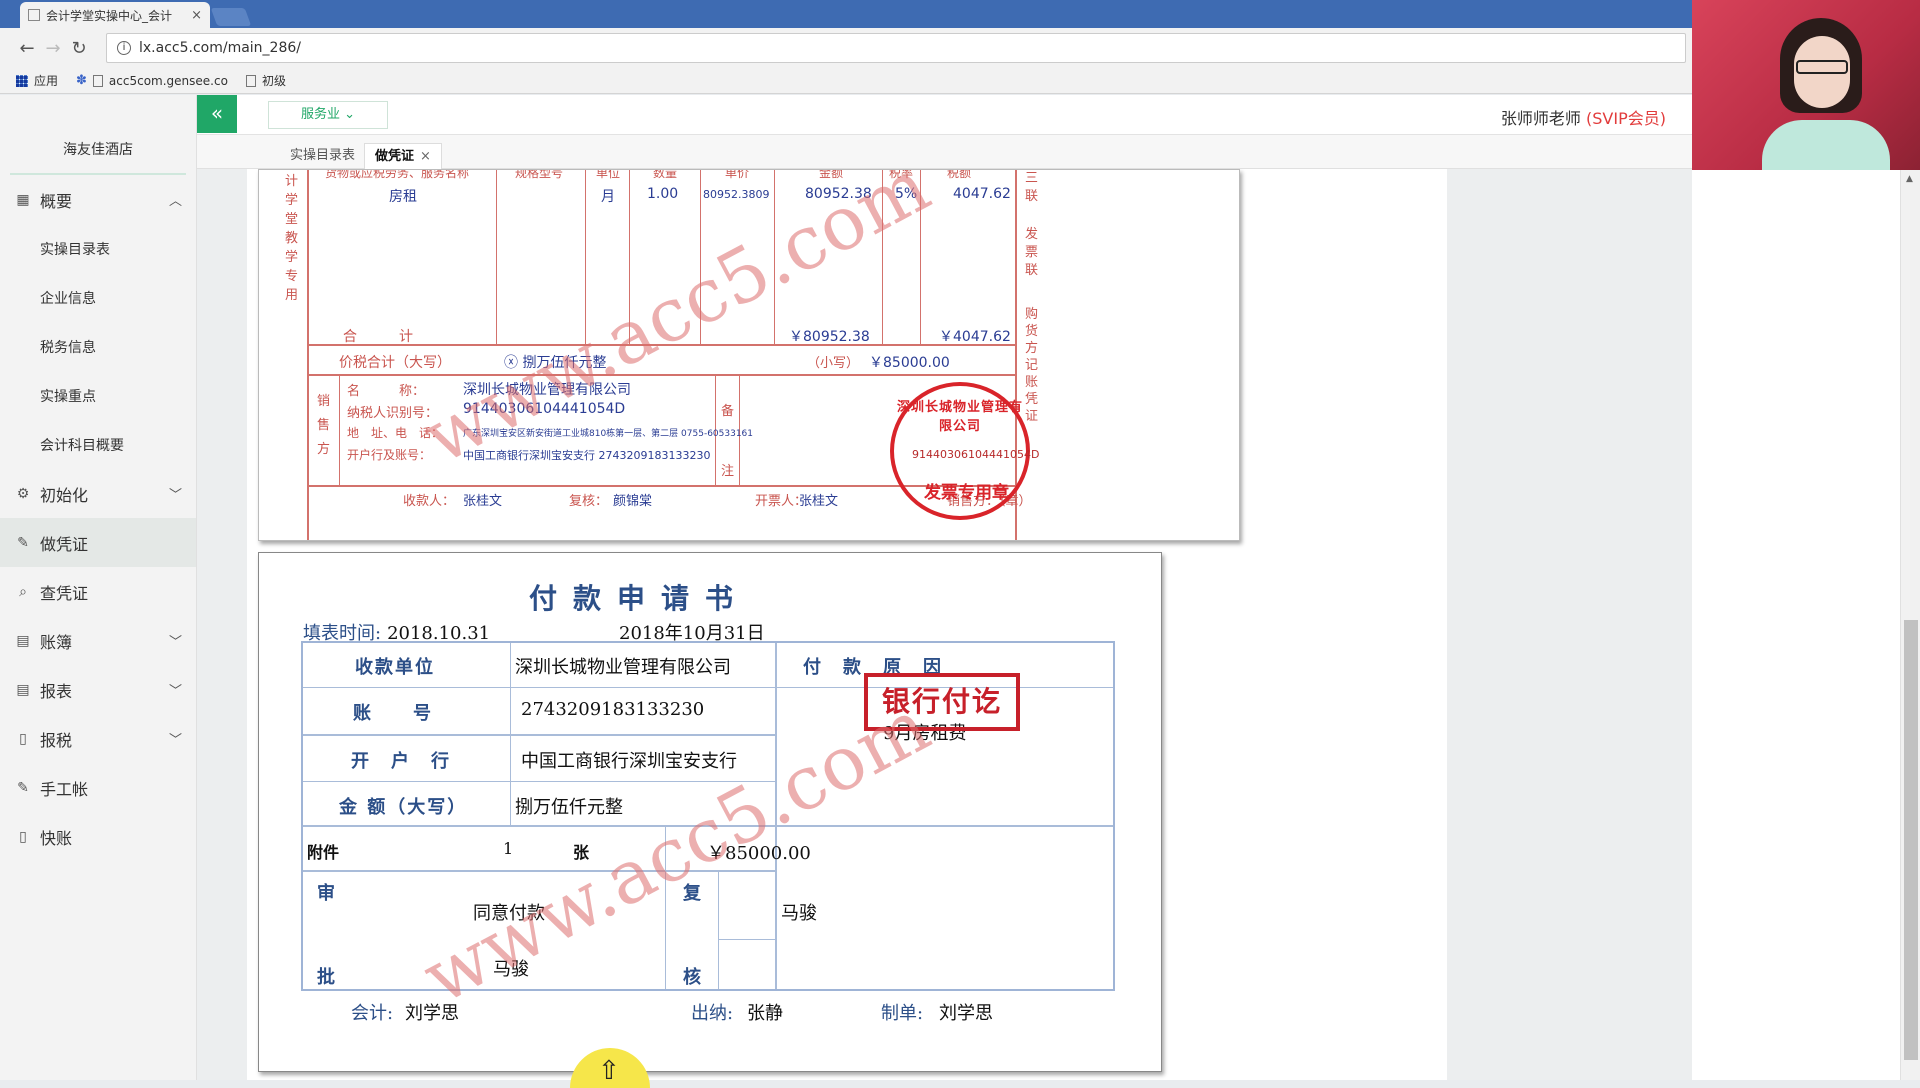 This screenshot has height=1088, width=1920. I want to click on seal-bottom-text: 发票专用章, so click(966, 493).